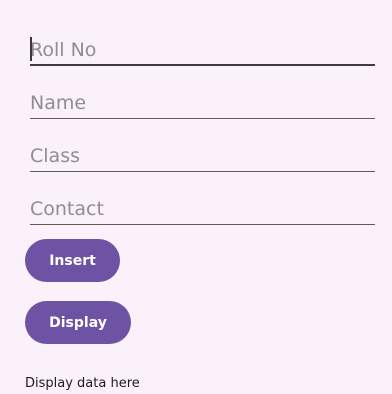 The width and height of the screenshot is (392, 394). What do you see at coordinates (202, 171) in the screenshot?
I see `class-underline` at bounding box center [202, 171].